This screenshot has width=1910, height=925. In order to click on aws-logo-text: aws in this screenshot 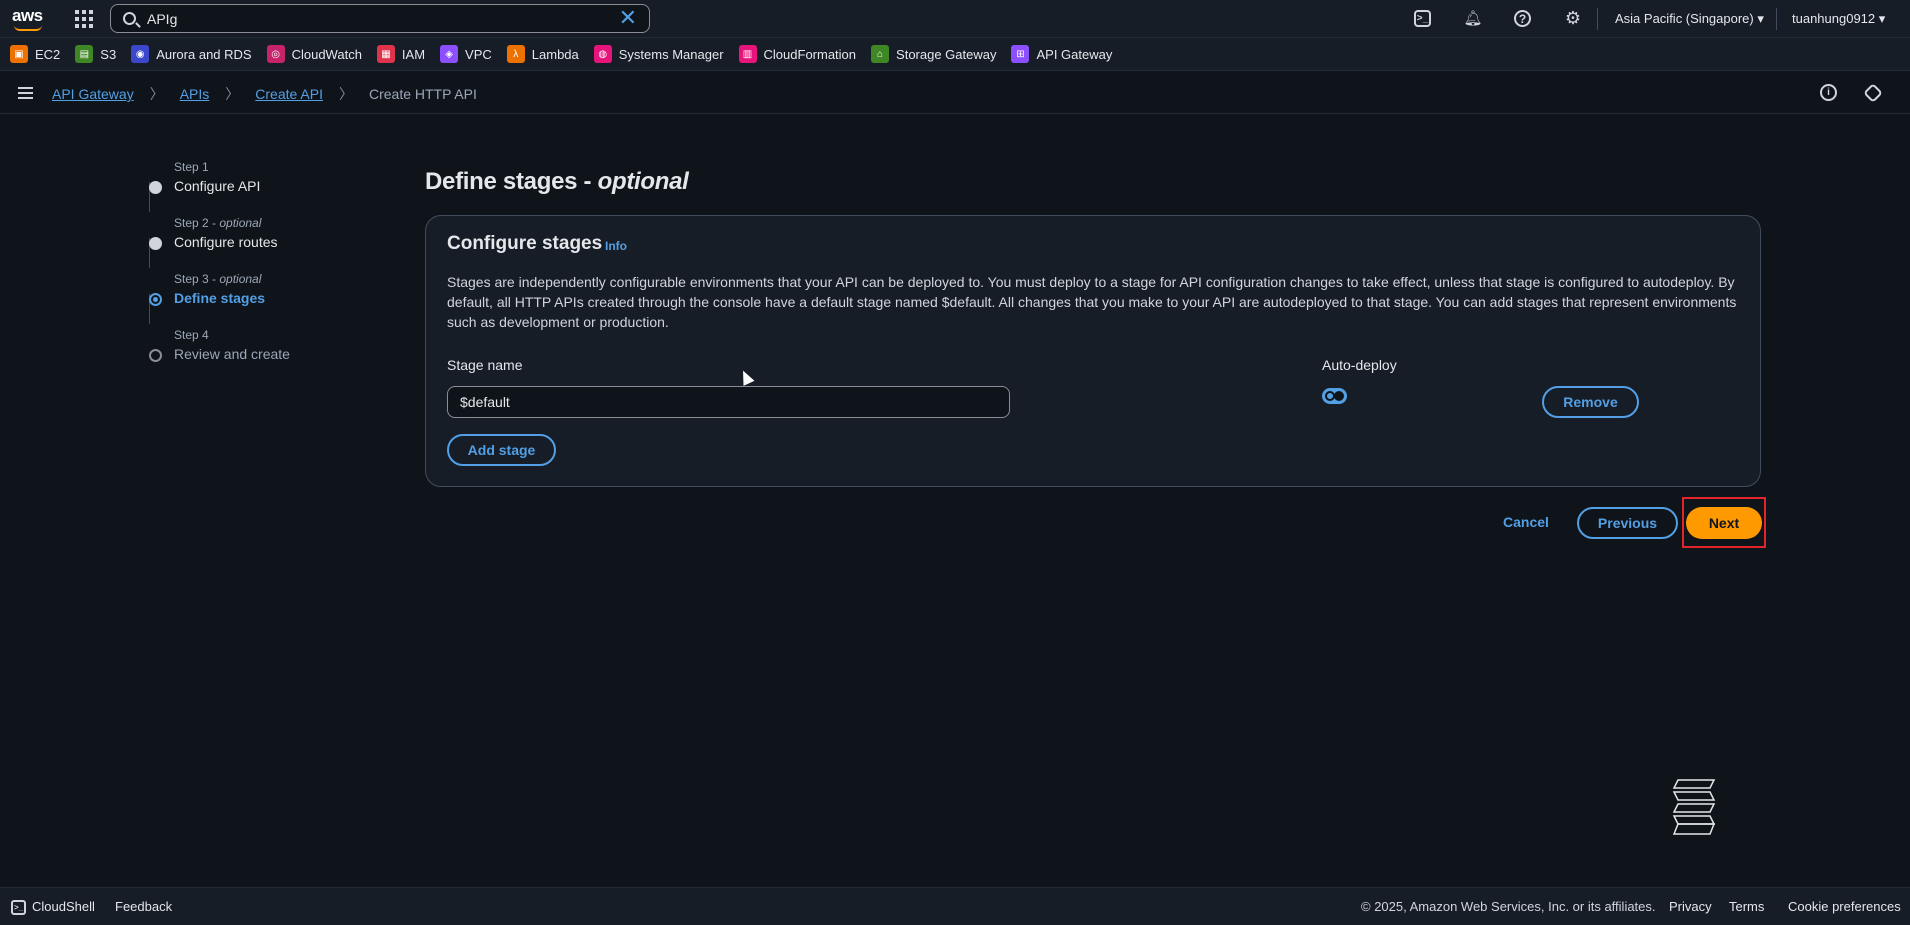, I will do `click(27, 15)`.